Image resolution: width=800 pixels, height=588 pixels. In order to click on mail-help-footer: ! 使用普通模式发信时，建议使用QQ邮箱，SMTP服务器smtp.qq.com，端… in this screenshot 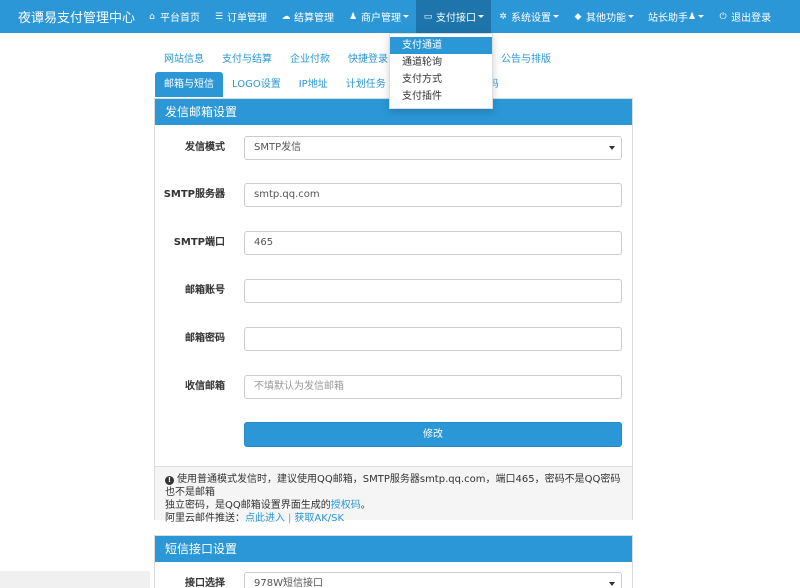, I will do `click(393, 495)`.